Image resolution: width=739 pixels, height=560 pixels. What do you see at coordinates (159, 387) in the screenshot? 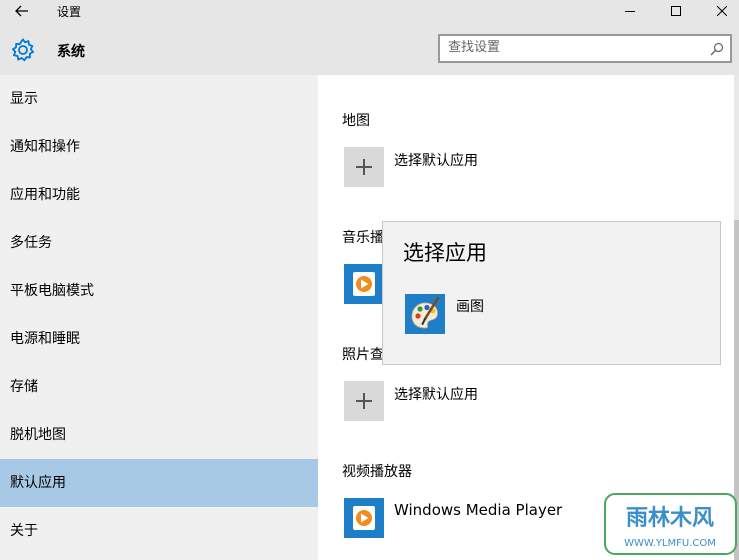
I see `sidebar-item-storage: 存储` at bounding box center [159, 387].